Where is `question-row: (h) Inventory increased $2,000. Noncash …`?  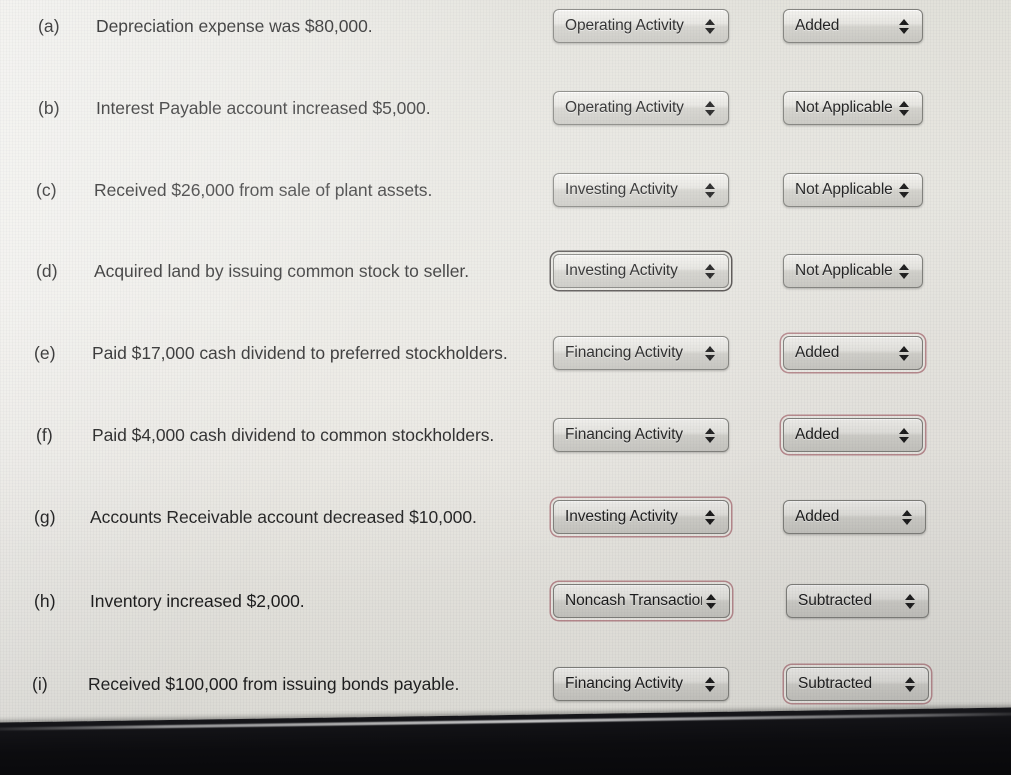 question-row: (h) Inventory increased $2,000. Noncash … is located at coordinates (505, 601).